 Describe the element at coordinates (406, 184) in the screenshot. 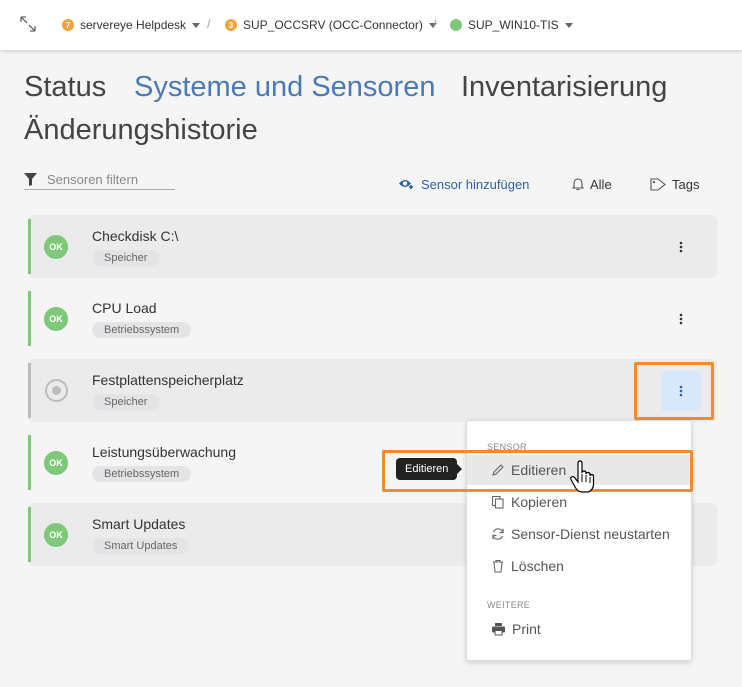

I see `eye-plus-icon` at that location.